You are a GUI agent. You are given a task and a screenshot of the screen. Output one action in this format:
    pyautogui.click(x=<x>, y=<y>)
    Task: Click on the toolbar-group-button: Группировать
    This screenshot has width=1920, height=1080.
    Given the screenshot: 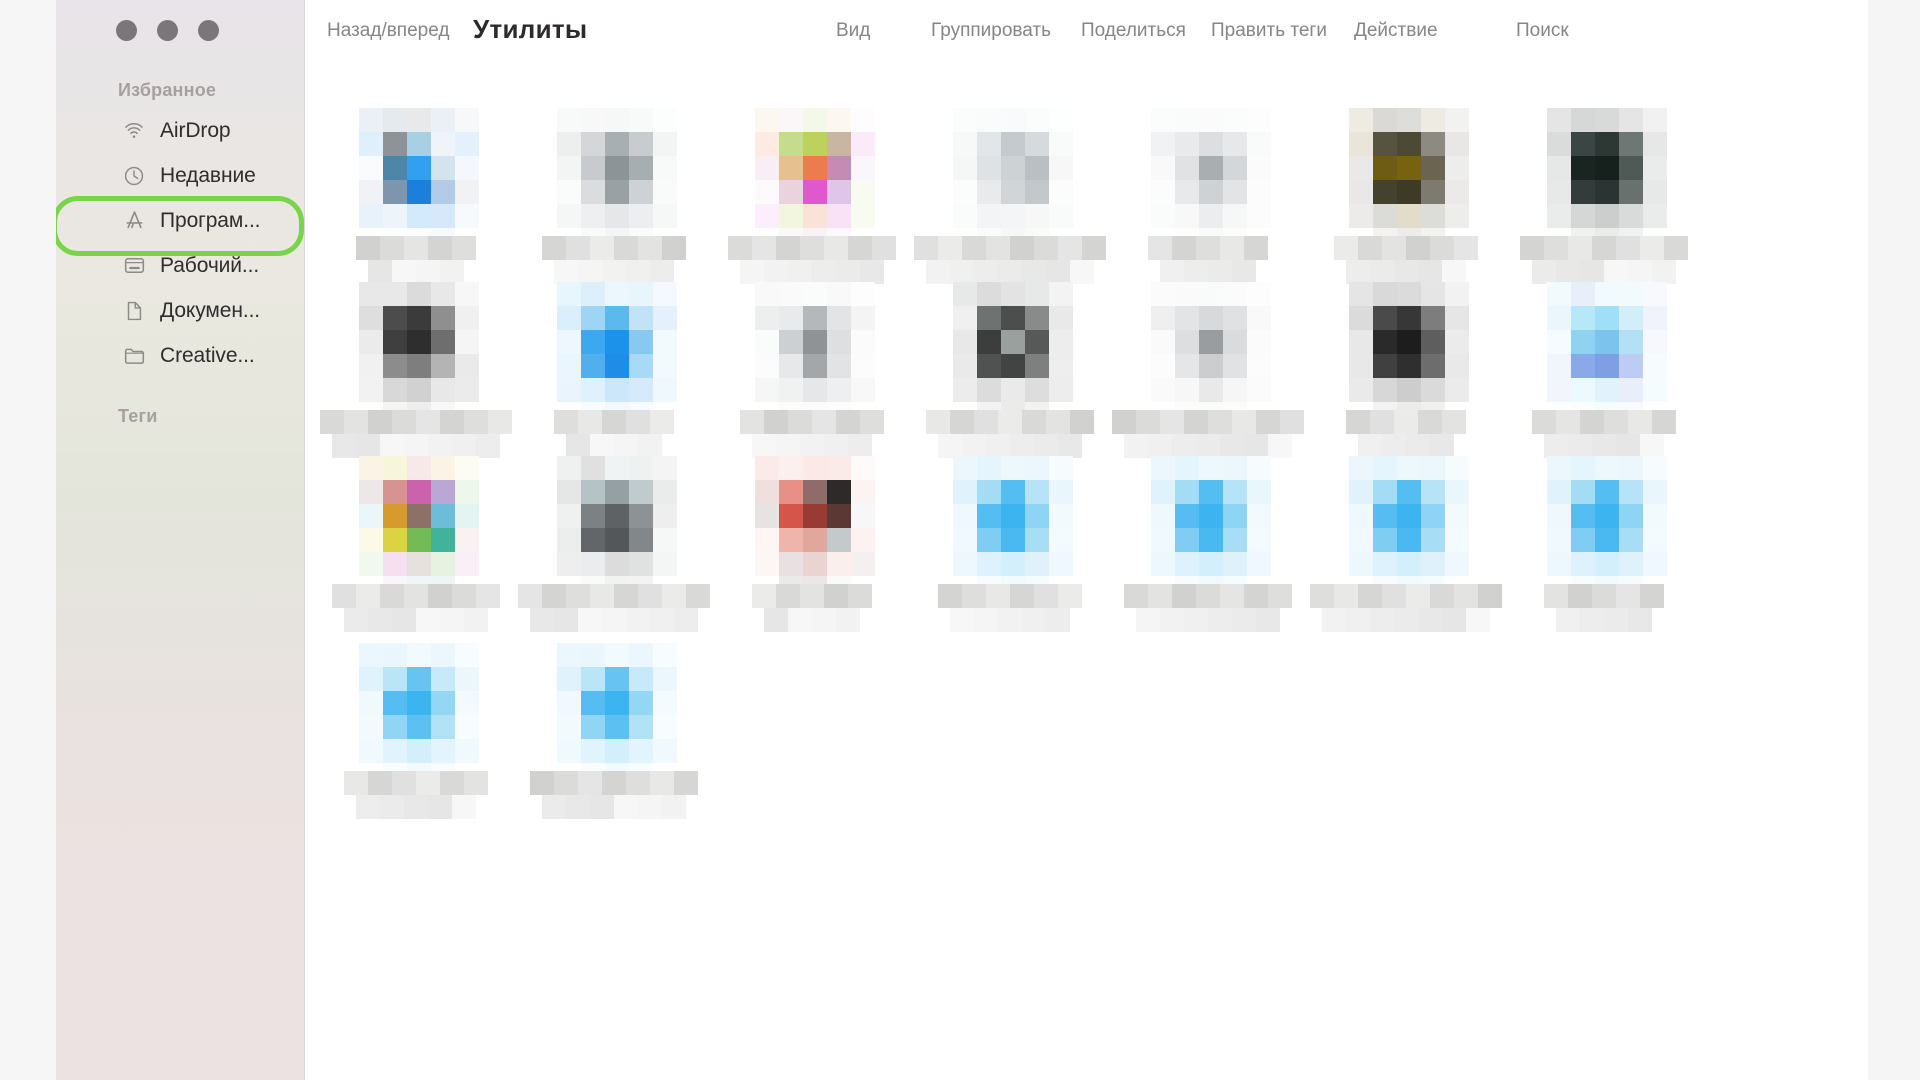 What is the action you would take?
    pyautogui.click(x=991, y=31)
    